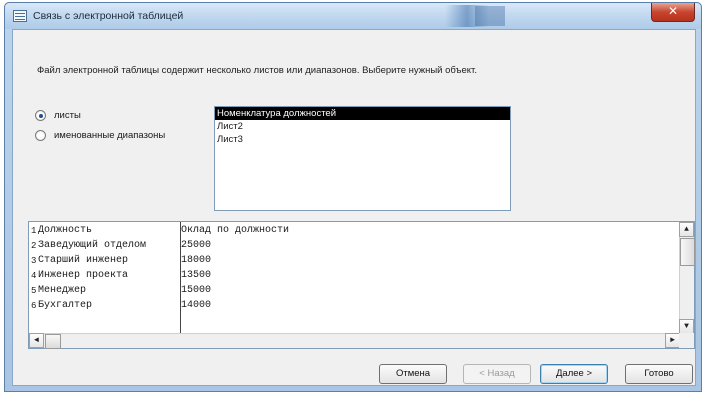 The width and height of the screenshot is (708, 394). I want to click on row-number: 1, so click(34, 231).